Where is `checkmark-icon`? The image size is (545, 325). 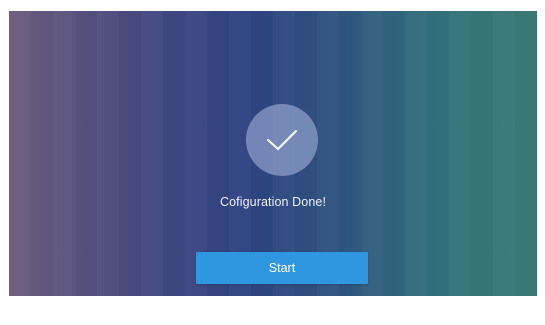 checkmark-icon is located at coordinates (282, 140).